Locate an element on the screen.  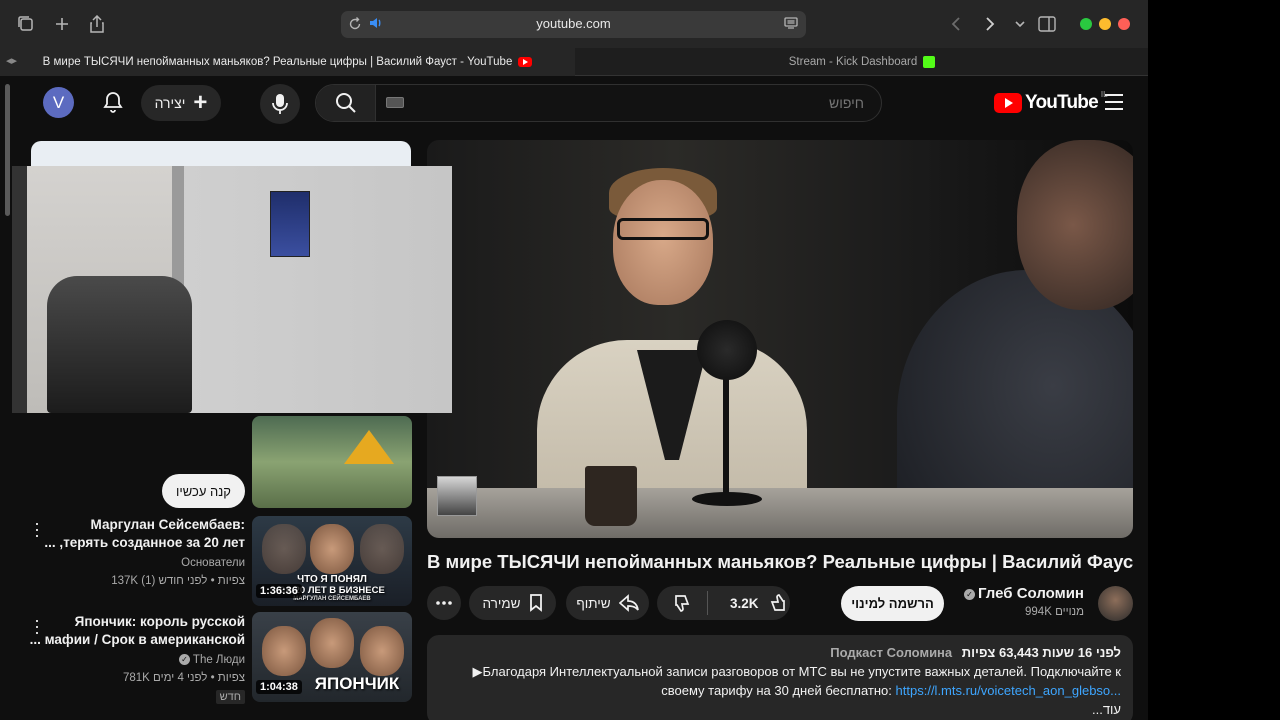
account-avatar: V is located at coordinates (58, 102).